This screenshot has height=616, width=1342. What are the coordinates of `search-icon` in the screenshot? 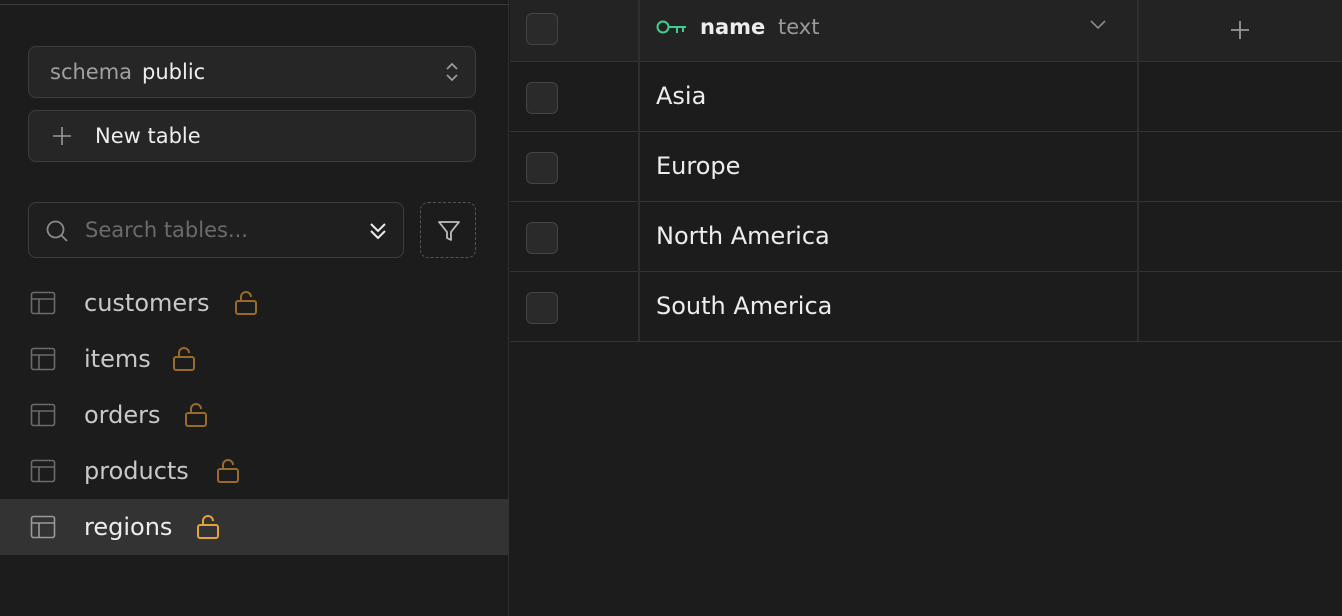 It's located at (57, 231).